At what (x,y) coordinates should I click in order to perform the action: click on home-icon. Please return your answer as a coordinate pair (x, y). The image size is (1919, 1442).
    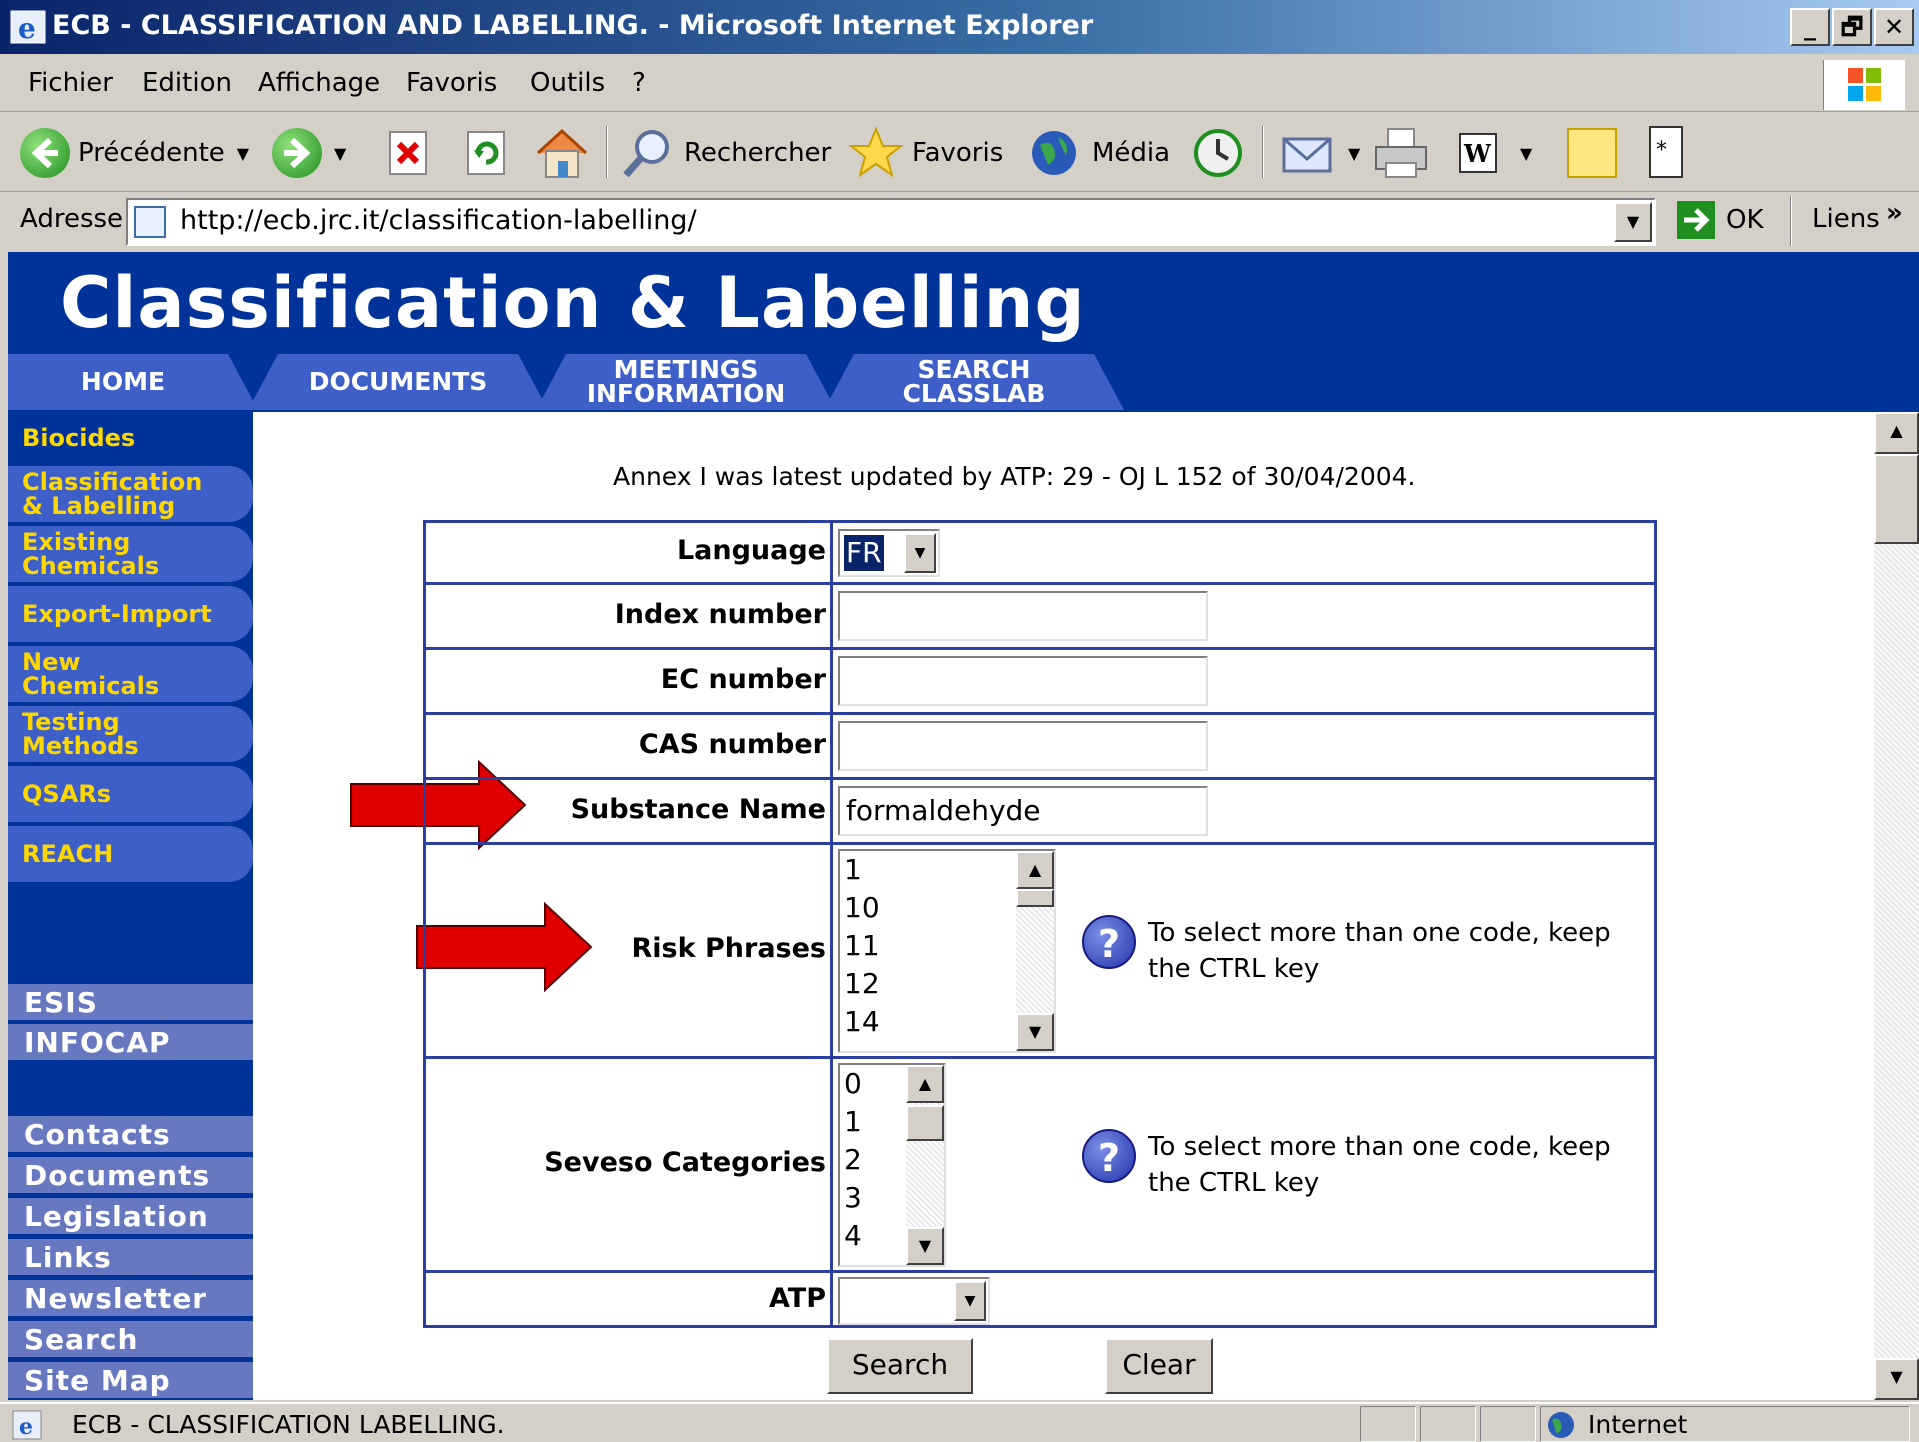
    Looking at the image, I should click on (562, 153).